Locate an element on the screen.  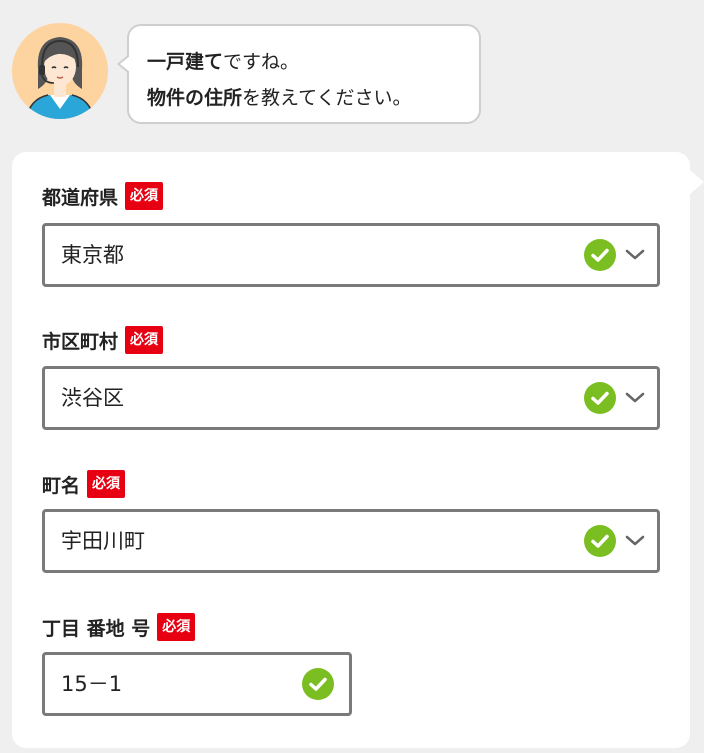
block-number-label: 丁目 番地 号 必須 is located at coordinates (119, 627).